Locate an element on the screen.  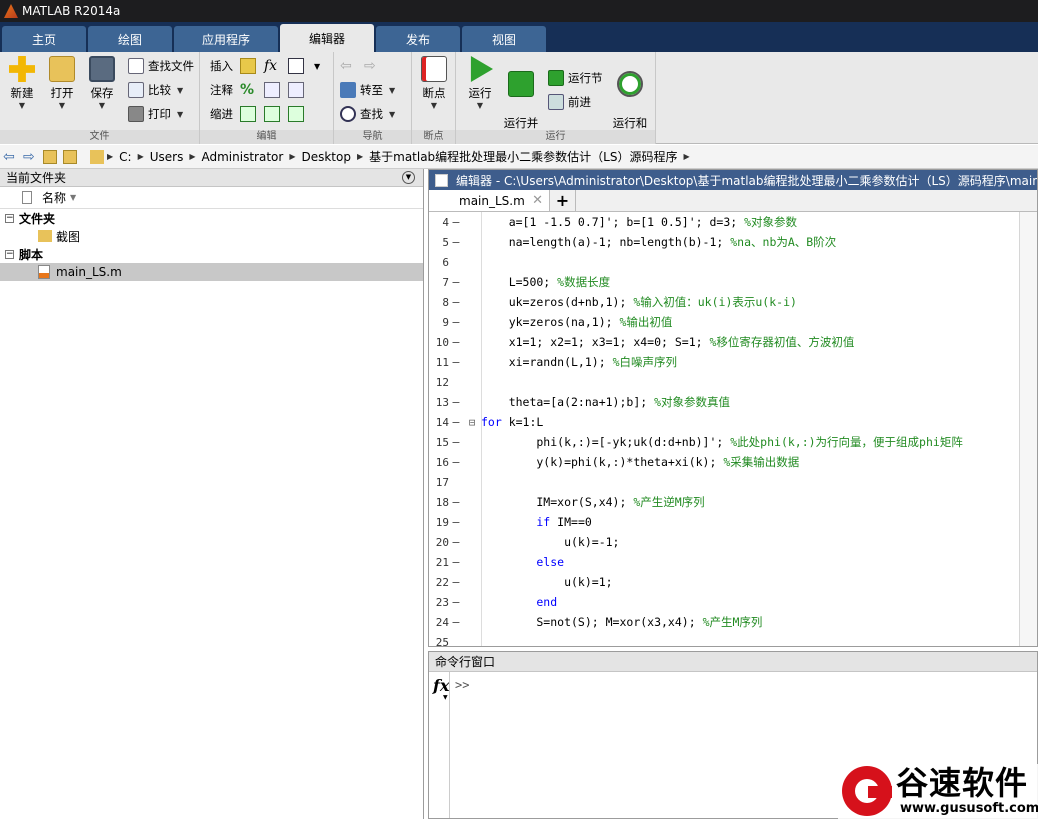
forward-icon: ⇨ is located at coordinates (30, 157).